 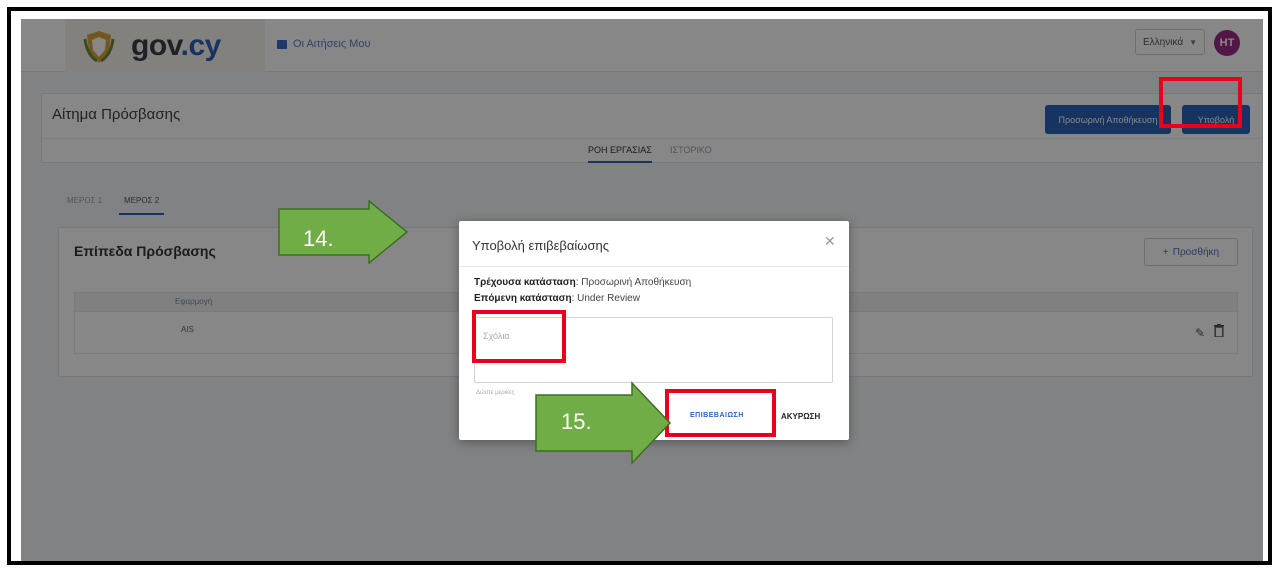 I want to click on confirm-button-highlight, so click(x=720, y=413).